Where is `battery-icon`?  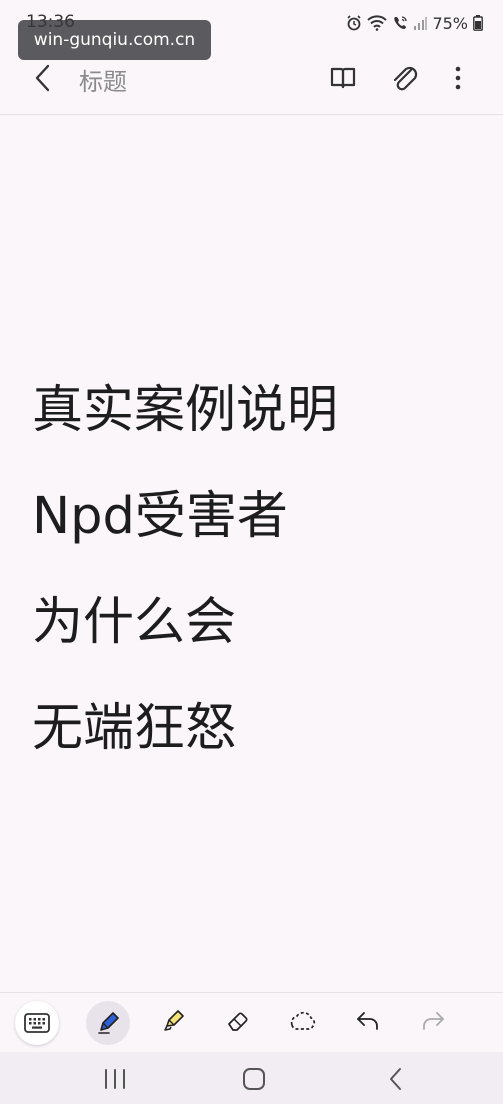
battery-icon is located at coordinates (478, 23).